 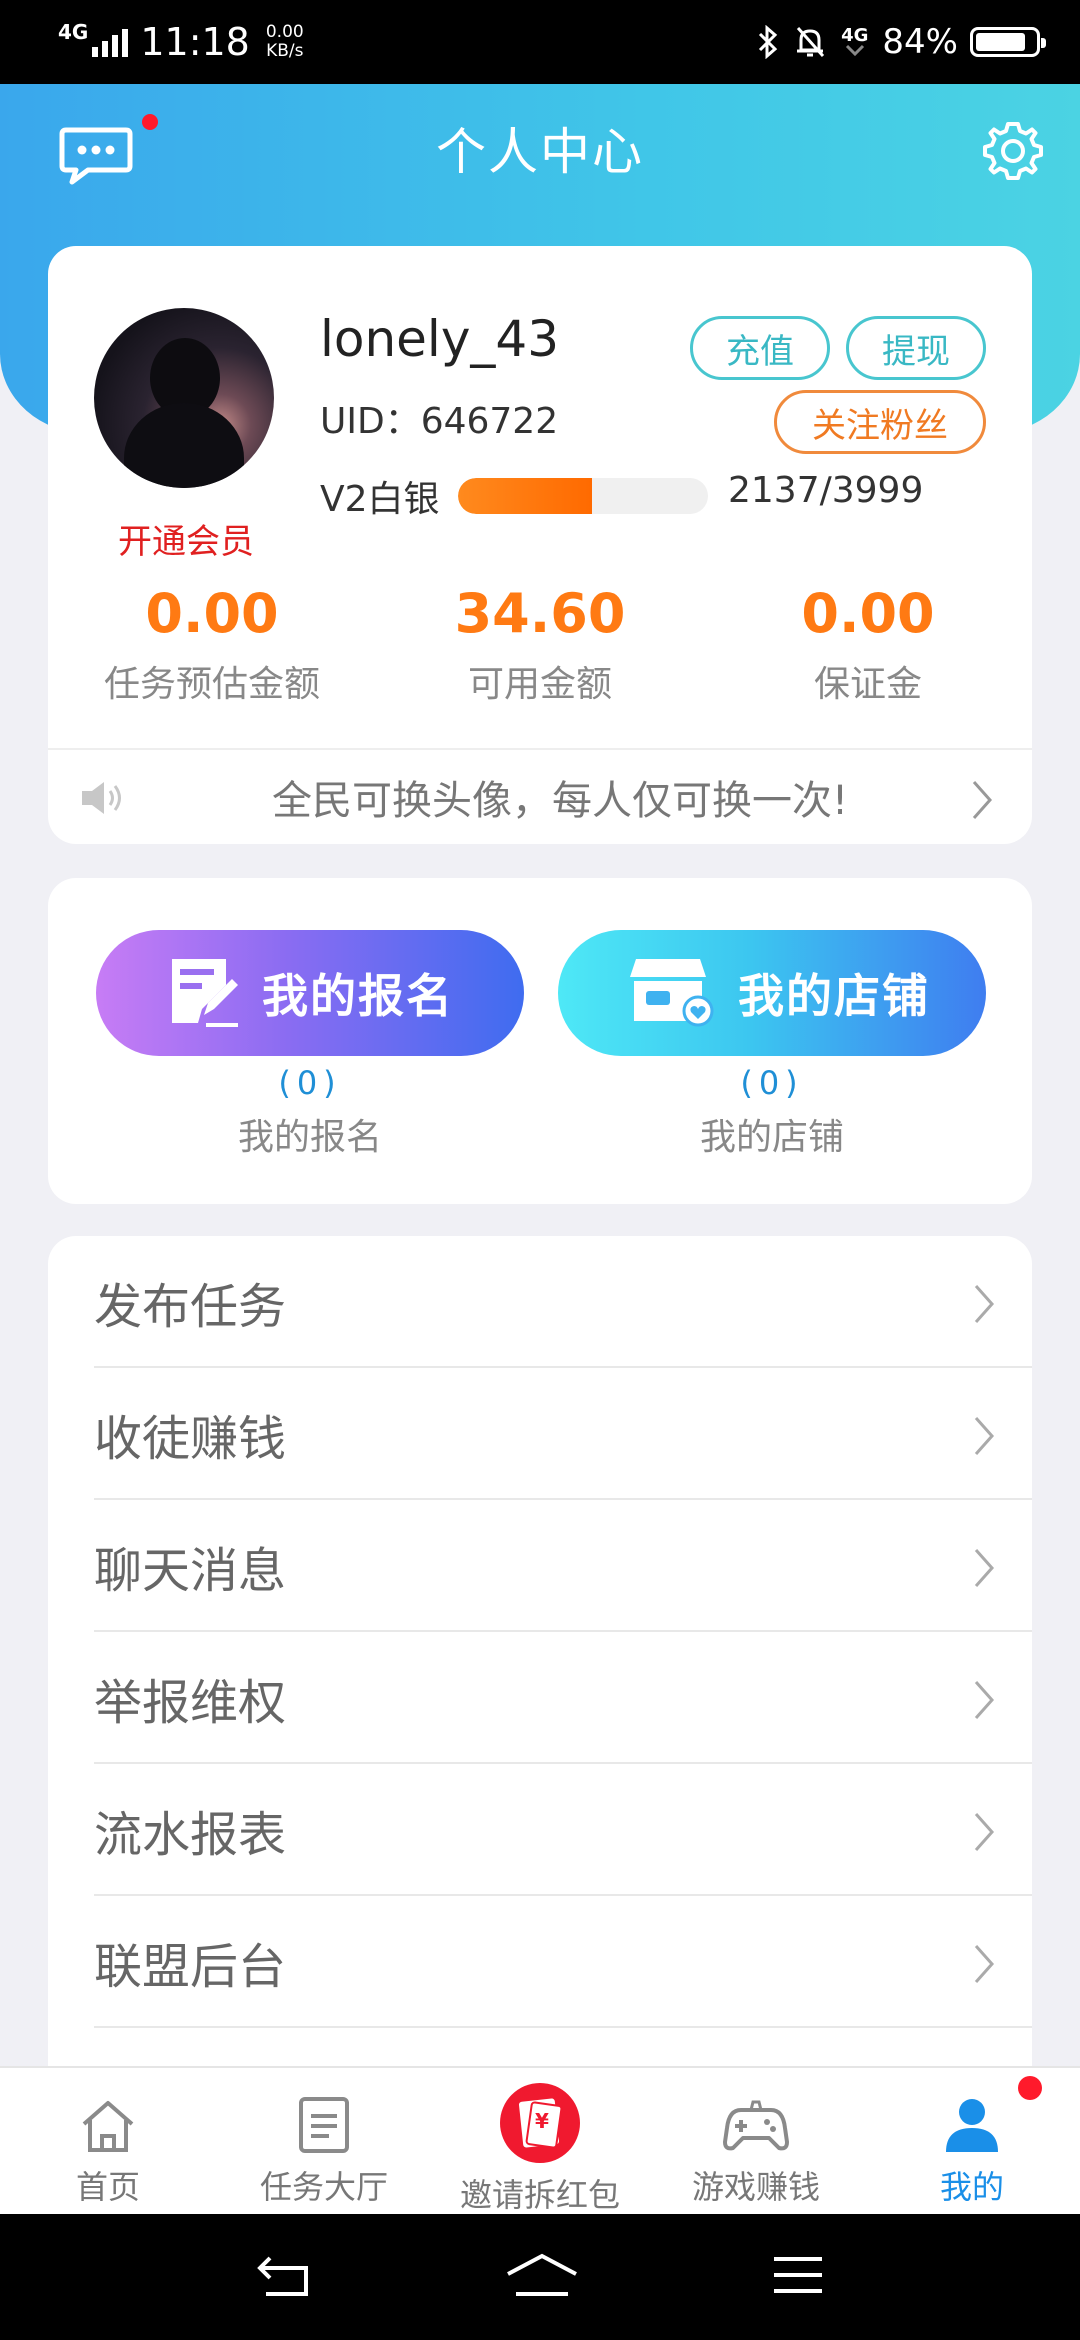 What do you see at coordinates (540, 1302) in the screenshot?
I see `menu-item-publish-task: 发布任务` at bounding box center [540, 1302].